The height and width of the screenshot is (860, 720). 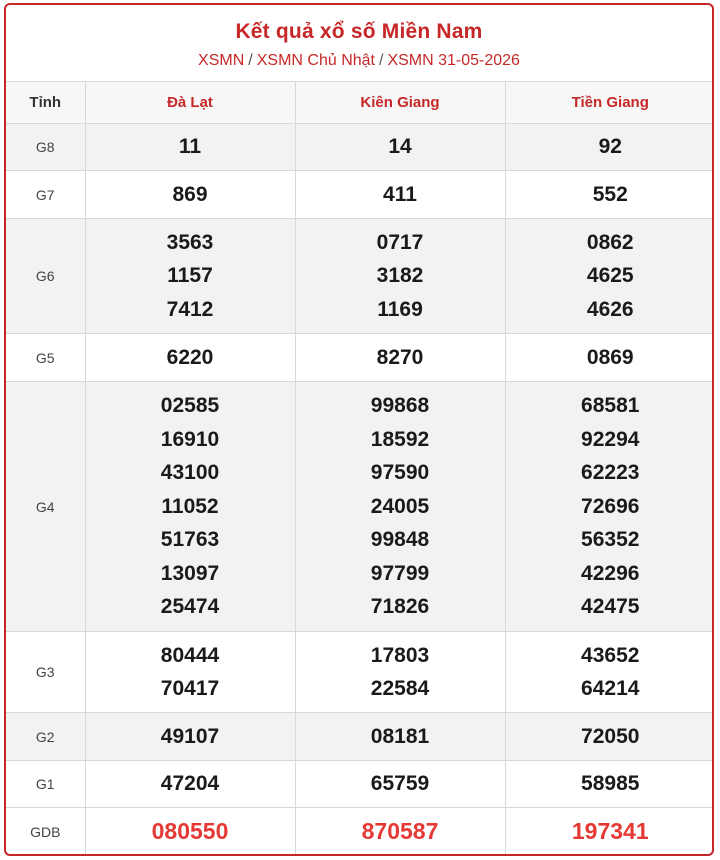 I want to click on prize-label: G3, so click(x=46, y=672).